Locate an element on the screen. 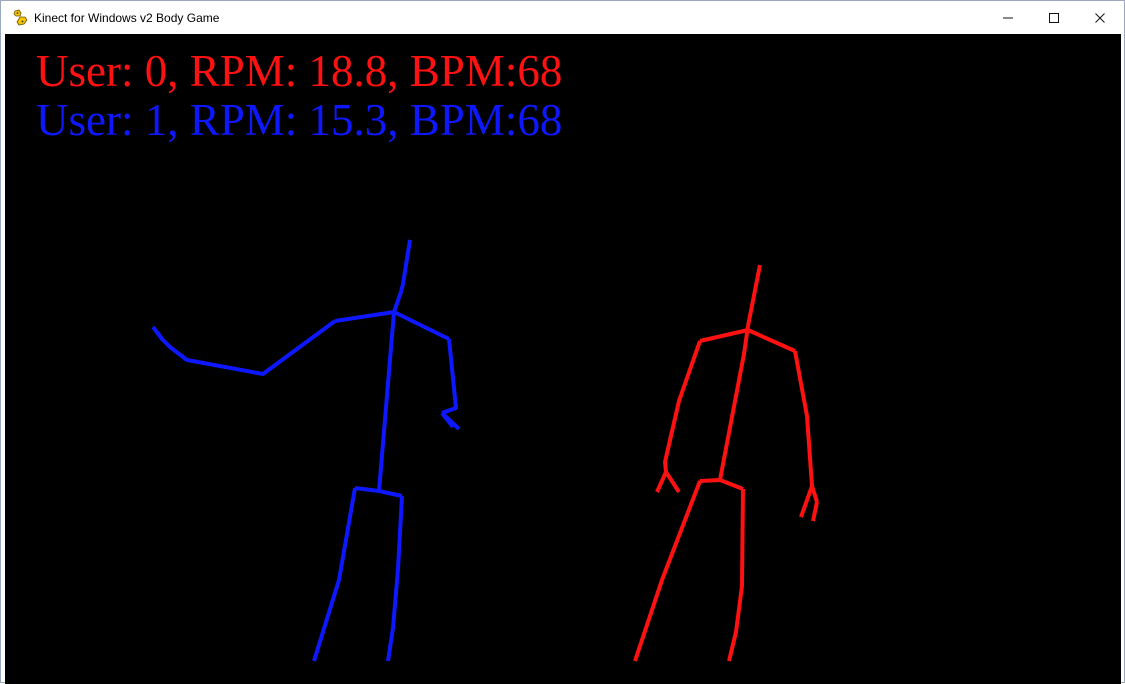 Image resolution: width=1125 pixels, height=684 pixels. blue-skeleton-pelvis is located at coordinates (378, 492).